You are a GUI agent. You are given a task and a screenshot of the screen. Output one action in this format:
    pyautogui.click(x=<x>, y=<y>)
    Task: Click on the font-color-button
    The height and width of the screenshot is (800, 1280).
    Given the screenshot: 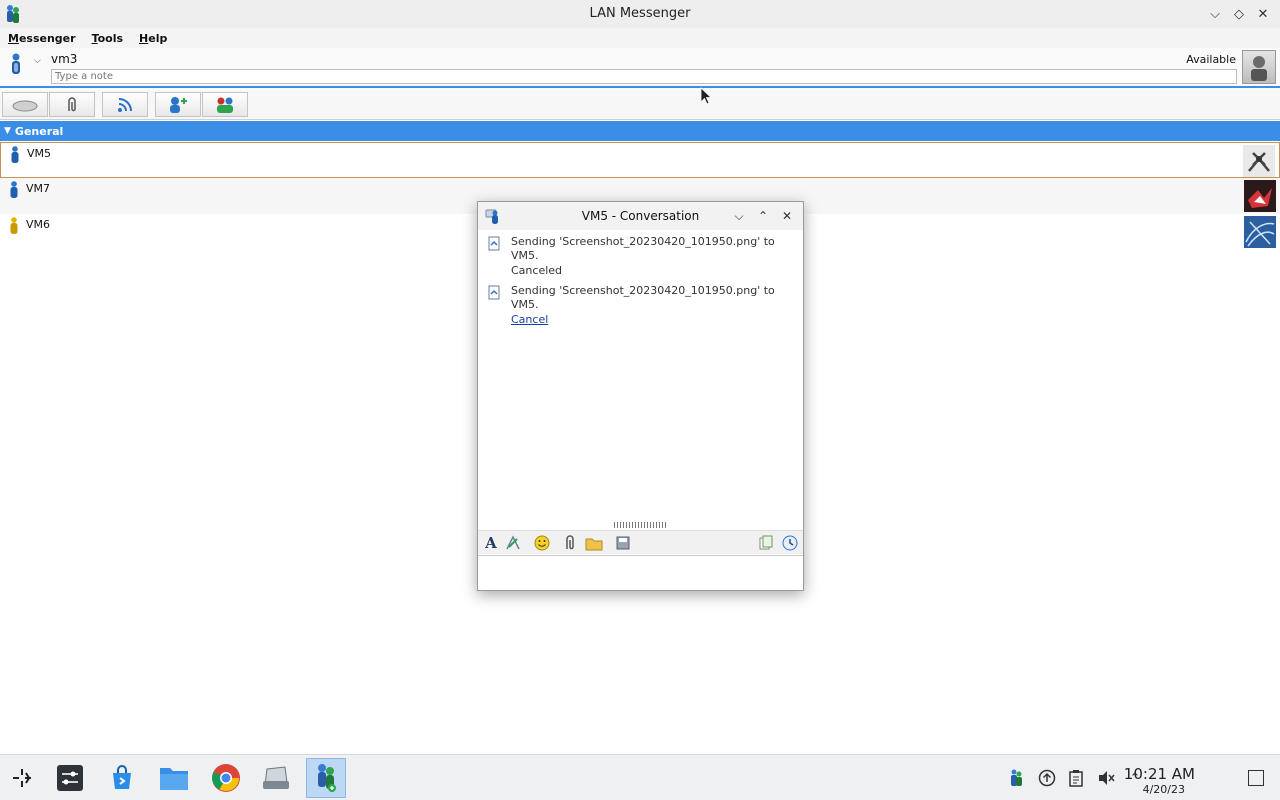 What is the action you would take?
    pyautogui.click(x=513, y=543)
    